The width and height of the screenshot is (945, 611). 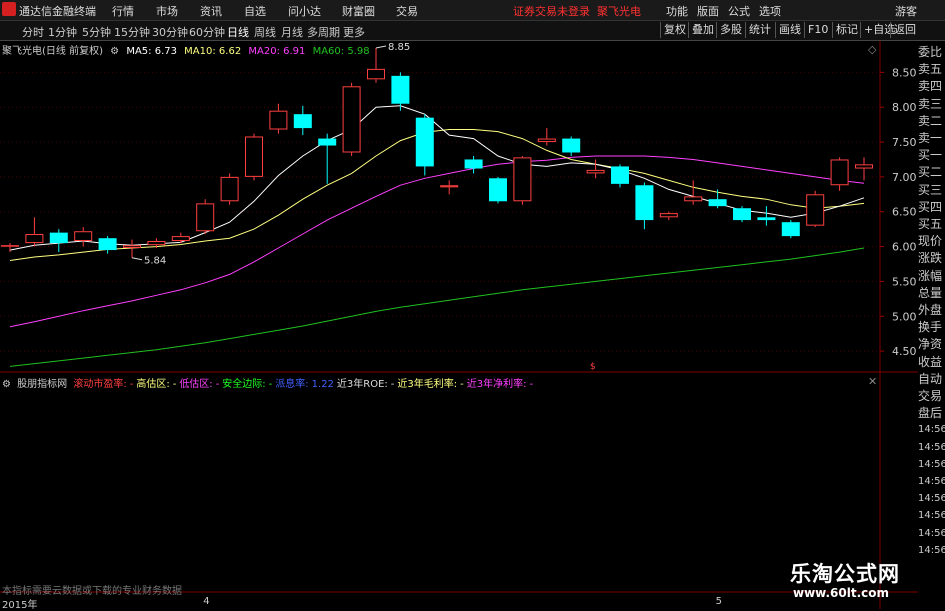 I want to click on adjust-button: 复权, so click(x=674, y=30).